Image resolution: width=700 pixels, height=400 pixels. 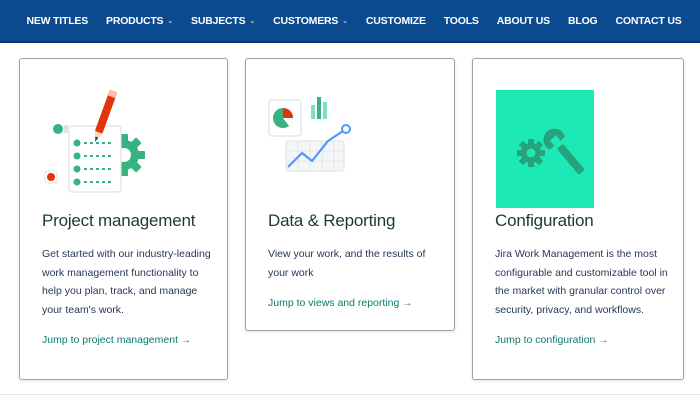 I want to click on link-label: Jump to project management, so click(x=110, y=340).